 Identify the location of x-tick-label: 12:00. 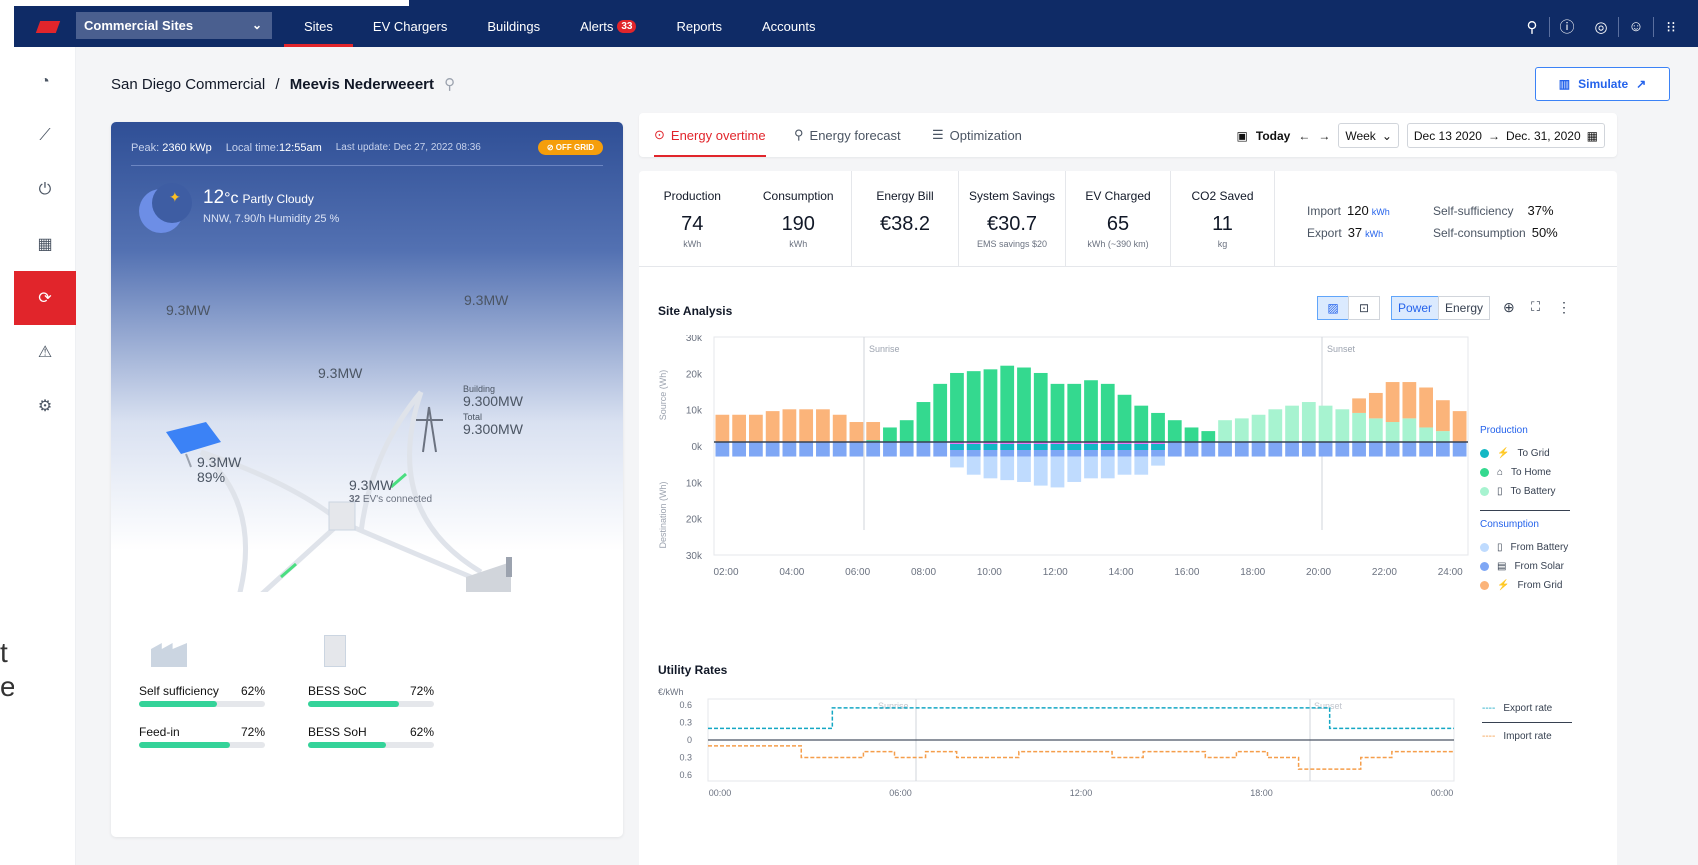
(1055, 572).